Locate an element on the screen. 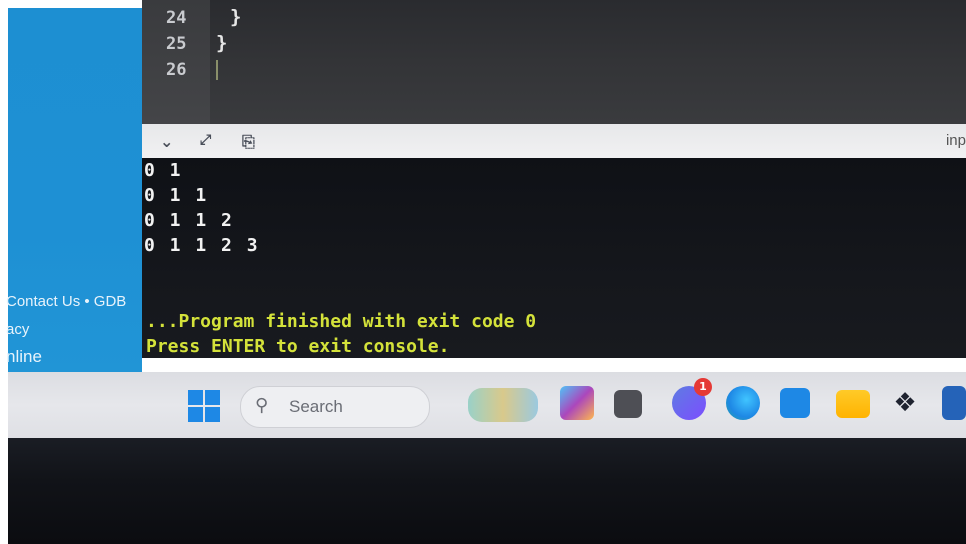  notification-badge: 1 is located at coordinates (703, 387).